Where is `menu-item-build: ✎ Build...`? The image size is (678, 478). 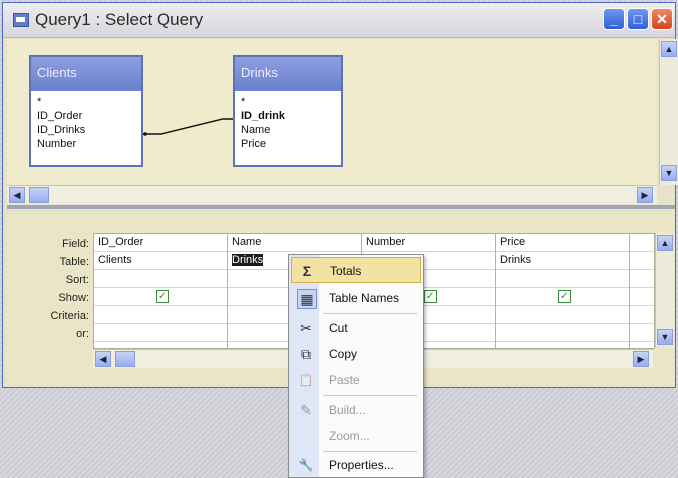 menu-item-build: ✎ Build... is located at coordinates (356, 410).